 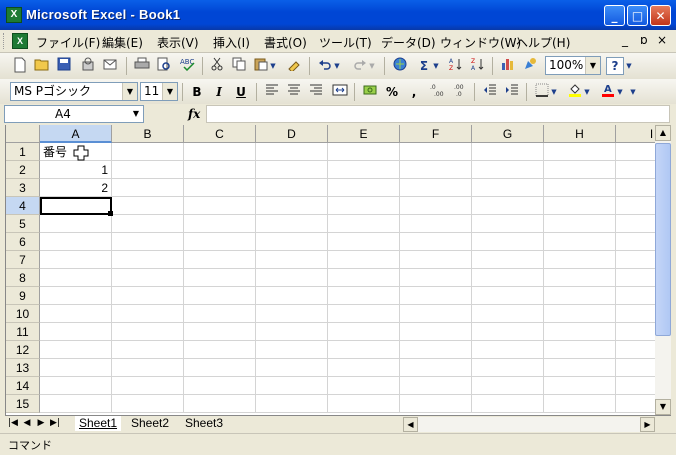 What do you see at coordinates (188, 66) in the screenshot?
I see `spelling-icon: ABC` at bounding box center [188, 66].